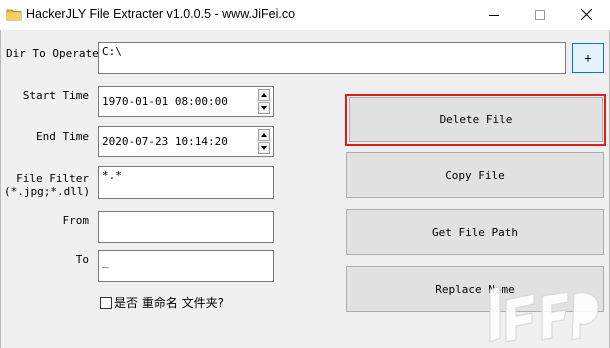  I want to click on to-input: _, so click(186, 266).